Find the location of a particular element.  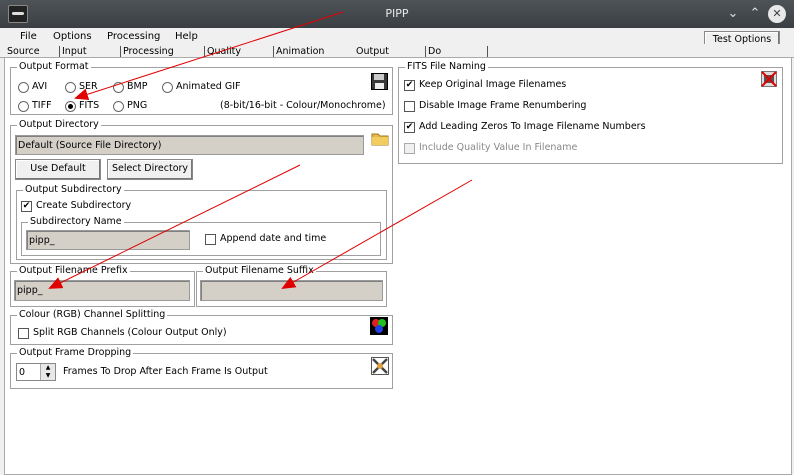

keep-original-filenames-label: Keep Original Image Filenames is located at coordinates (493, 84).